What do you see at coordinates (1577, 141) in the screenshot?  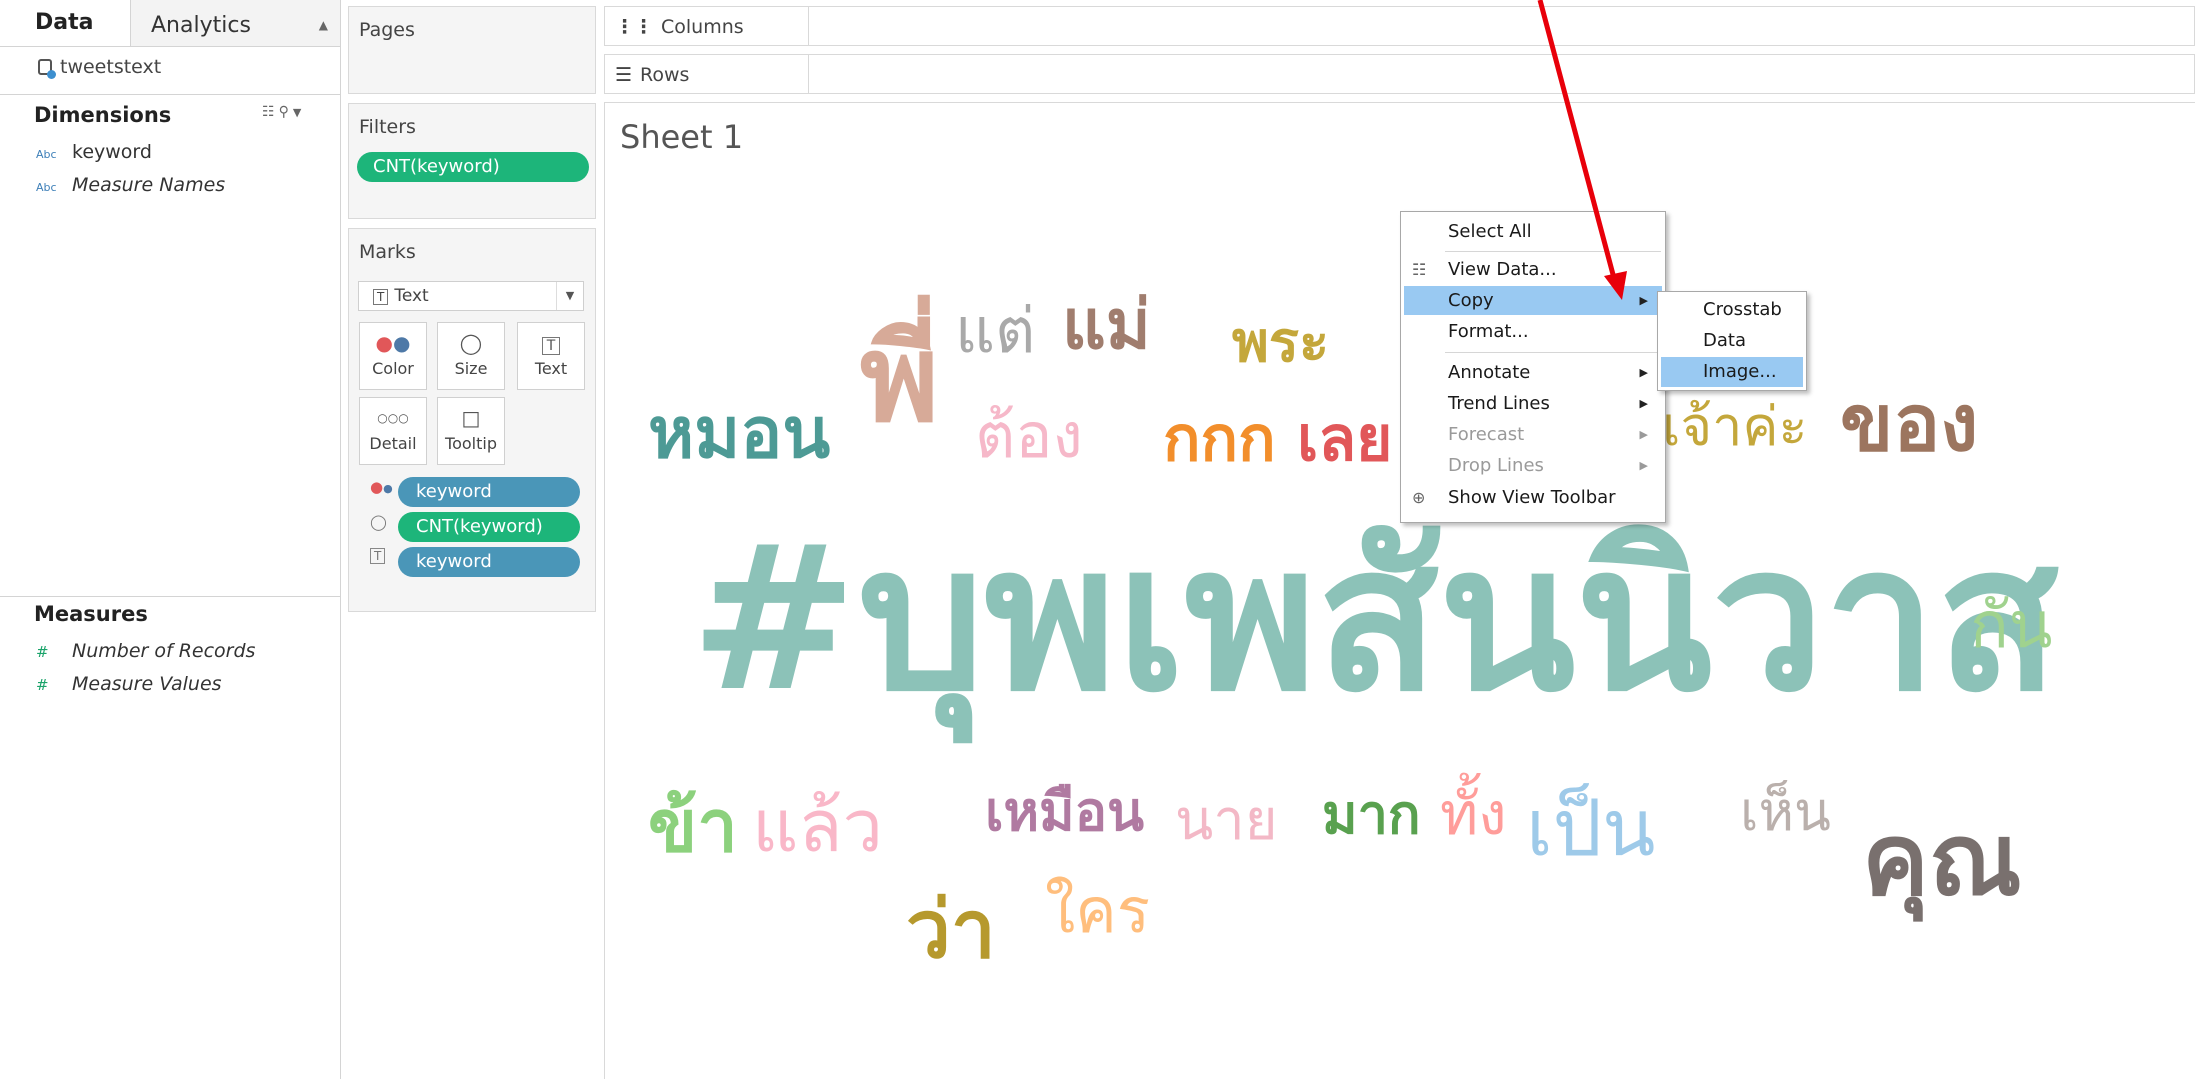 I see `arrow-shaft` at bounding box center [1577, 141].